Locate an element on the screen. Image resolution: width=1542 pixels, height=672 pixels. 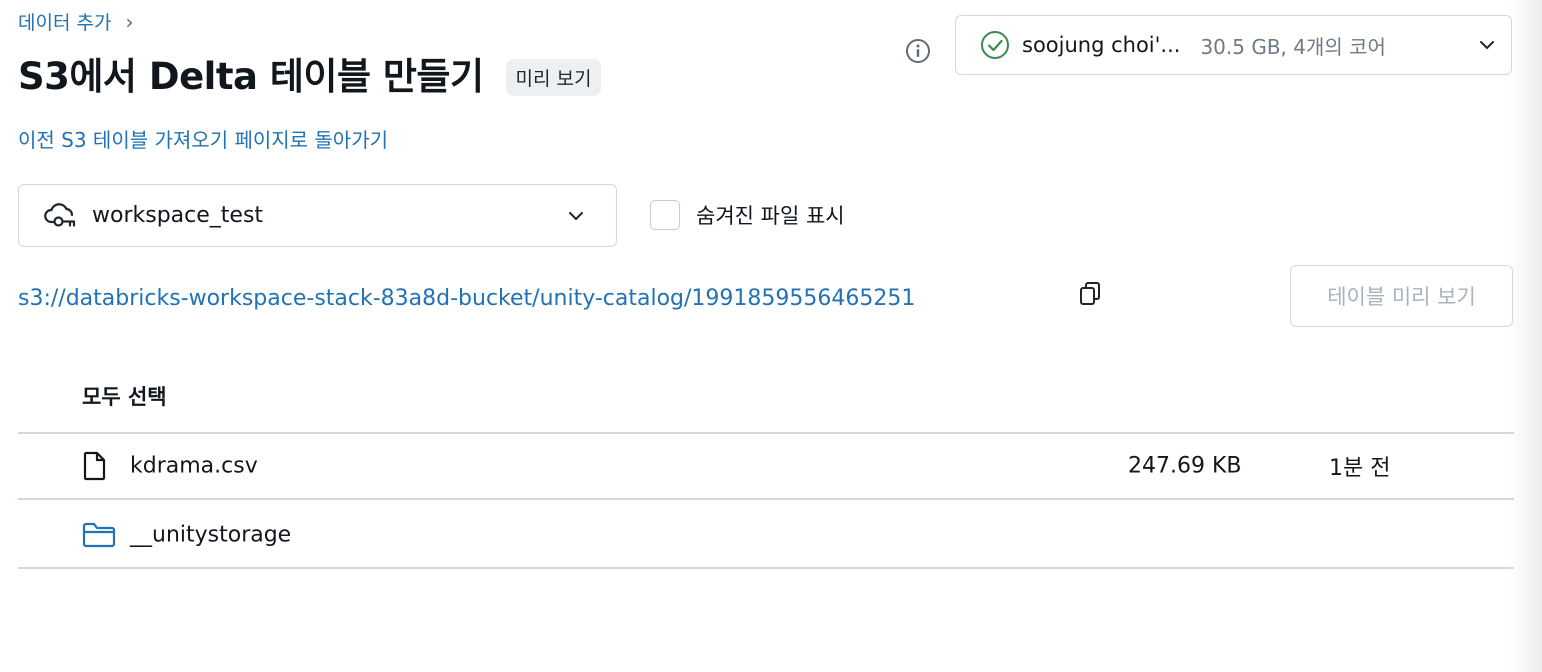
title-row: S3에서 Delta 테이블 만들기 미리 보기 is located at coordinates (310, 73).